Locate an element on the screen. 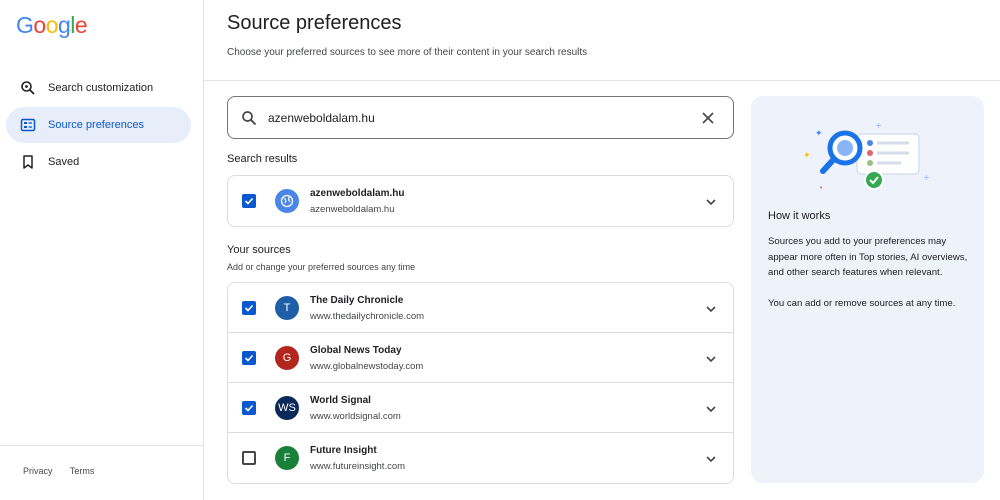 This screenshot has width=1000, height=500. logo-letter: e is located at coordinates (81, 25).